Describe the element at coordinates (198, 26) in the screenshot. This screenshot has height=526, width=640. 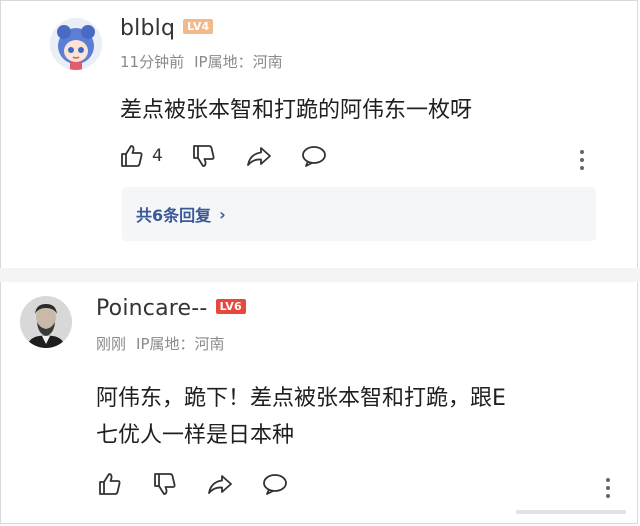
I see `level-badge: LV4` at that location.